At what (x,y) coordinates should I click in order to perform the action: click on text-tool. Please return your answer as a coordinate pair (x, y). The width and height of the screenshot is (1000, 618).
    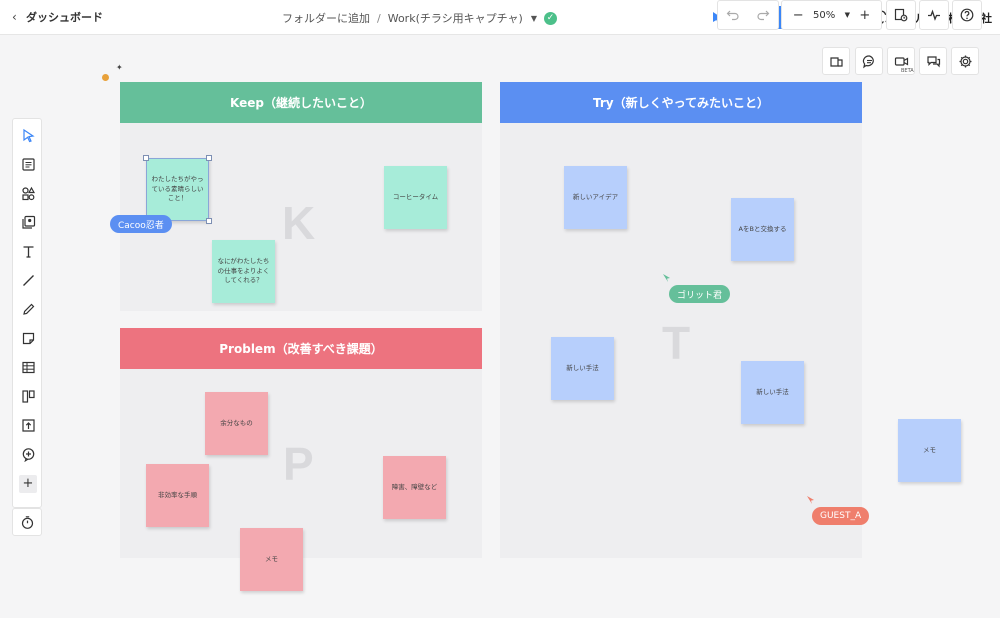
    Looking at the image, I should click on (28, 251).